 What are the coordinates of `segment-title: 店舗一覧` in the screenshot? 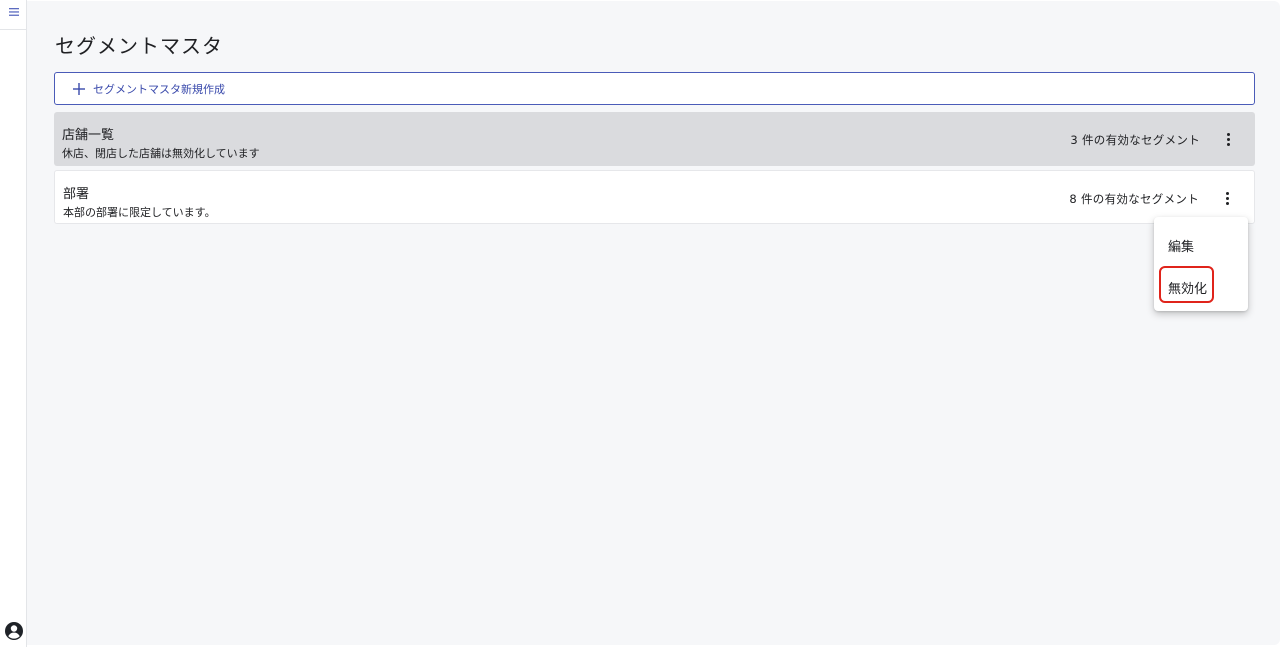 It's located at (88, 135).